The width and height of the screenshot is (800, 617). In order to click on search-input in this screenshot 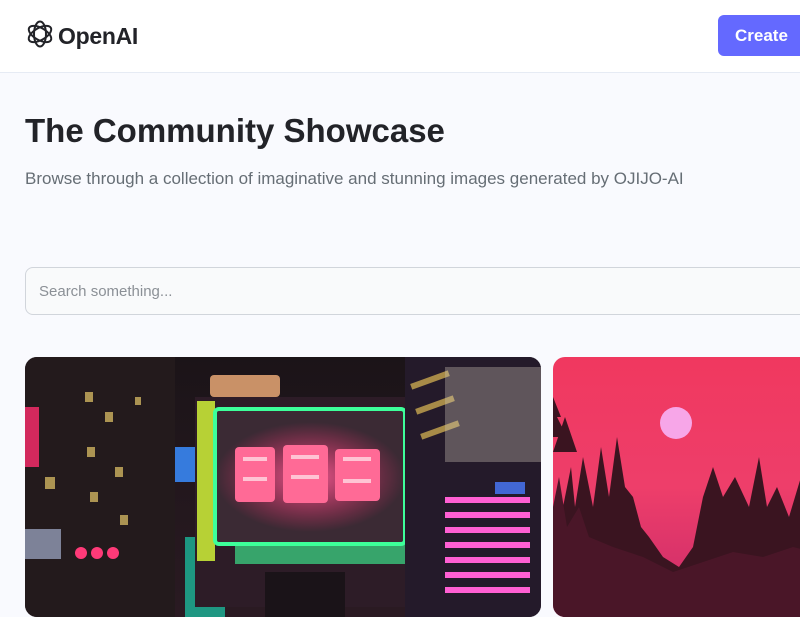, I will do `click(412, 291)`.